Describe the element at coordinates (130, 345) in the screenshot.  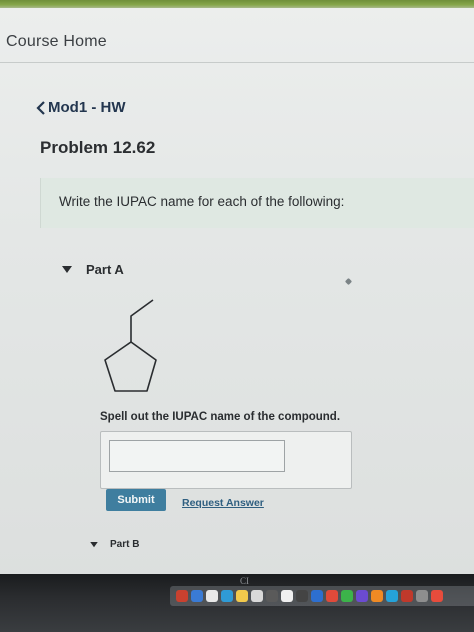
I see `ethylcyclopentane-structure` at that location.